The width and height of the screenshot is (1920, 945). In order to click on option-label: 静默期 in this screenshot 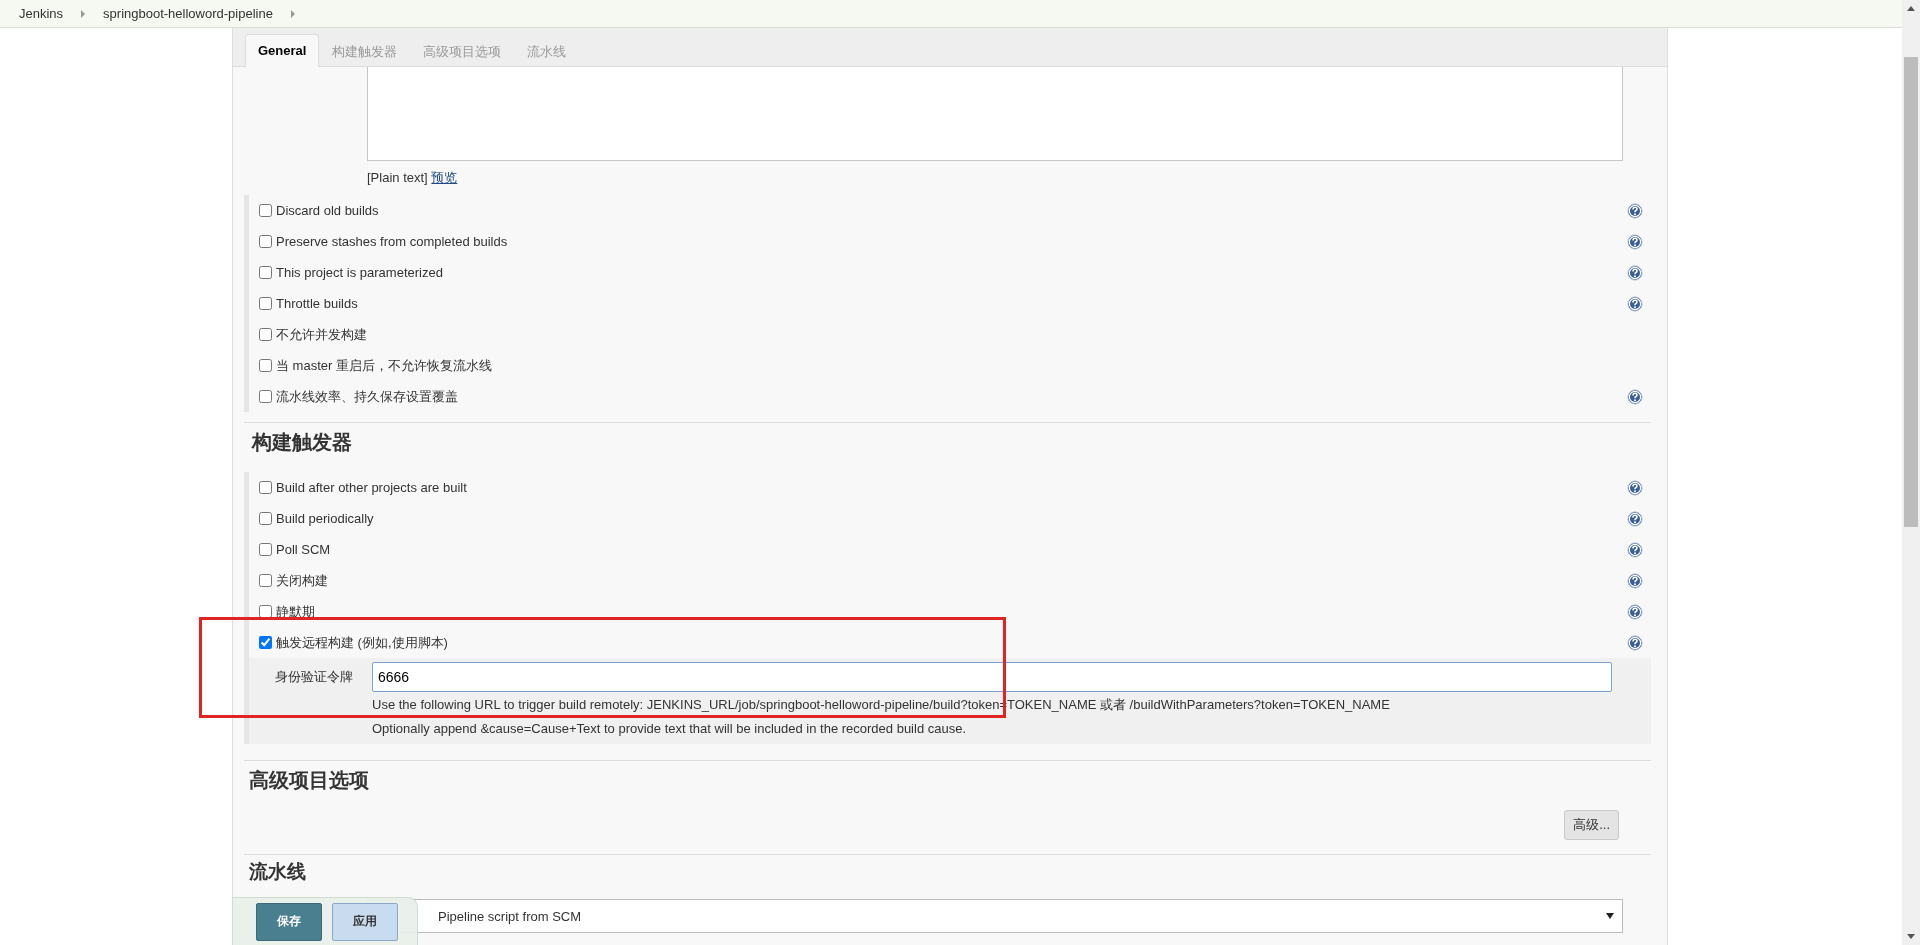, I will do `click(296, 611)`.